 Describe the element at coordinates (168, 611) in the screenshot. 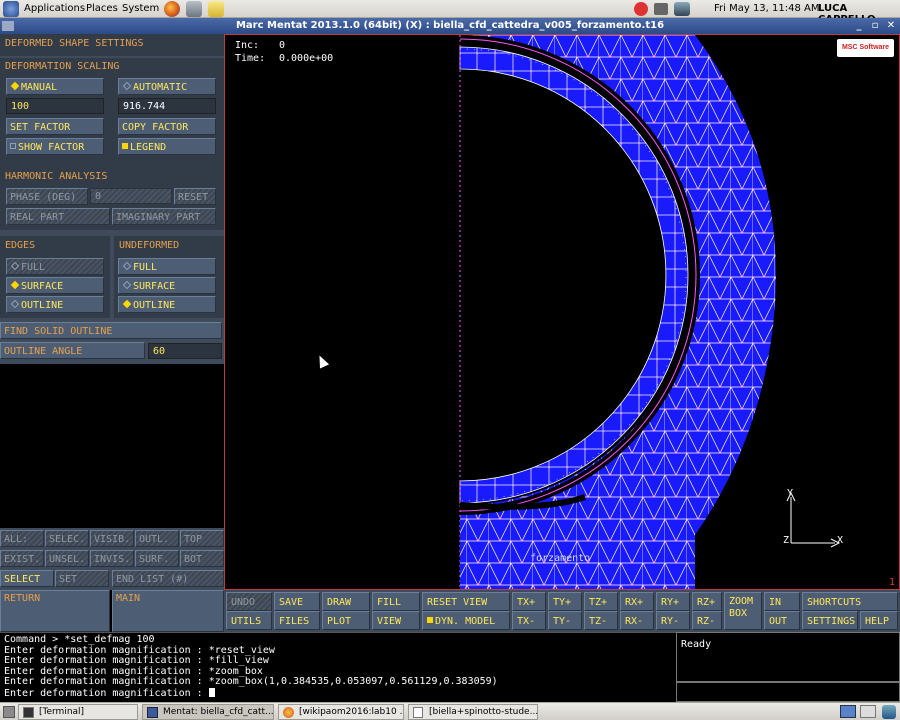

I see `main-button: MAIN` at that location.